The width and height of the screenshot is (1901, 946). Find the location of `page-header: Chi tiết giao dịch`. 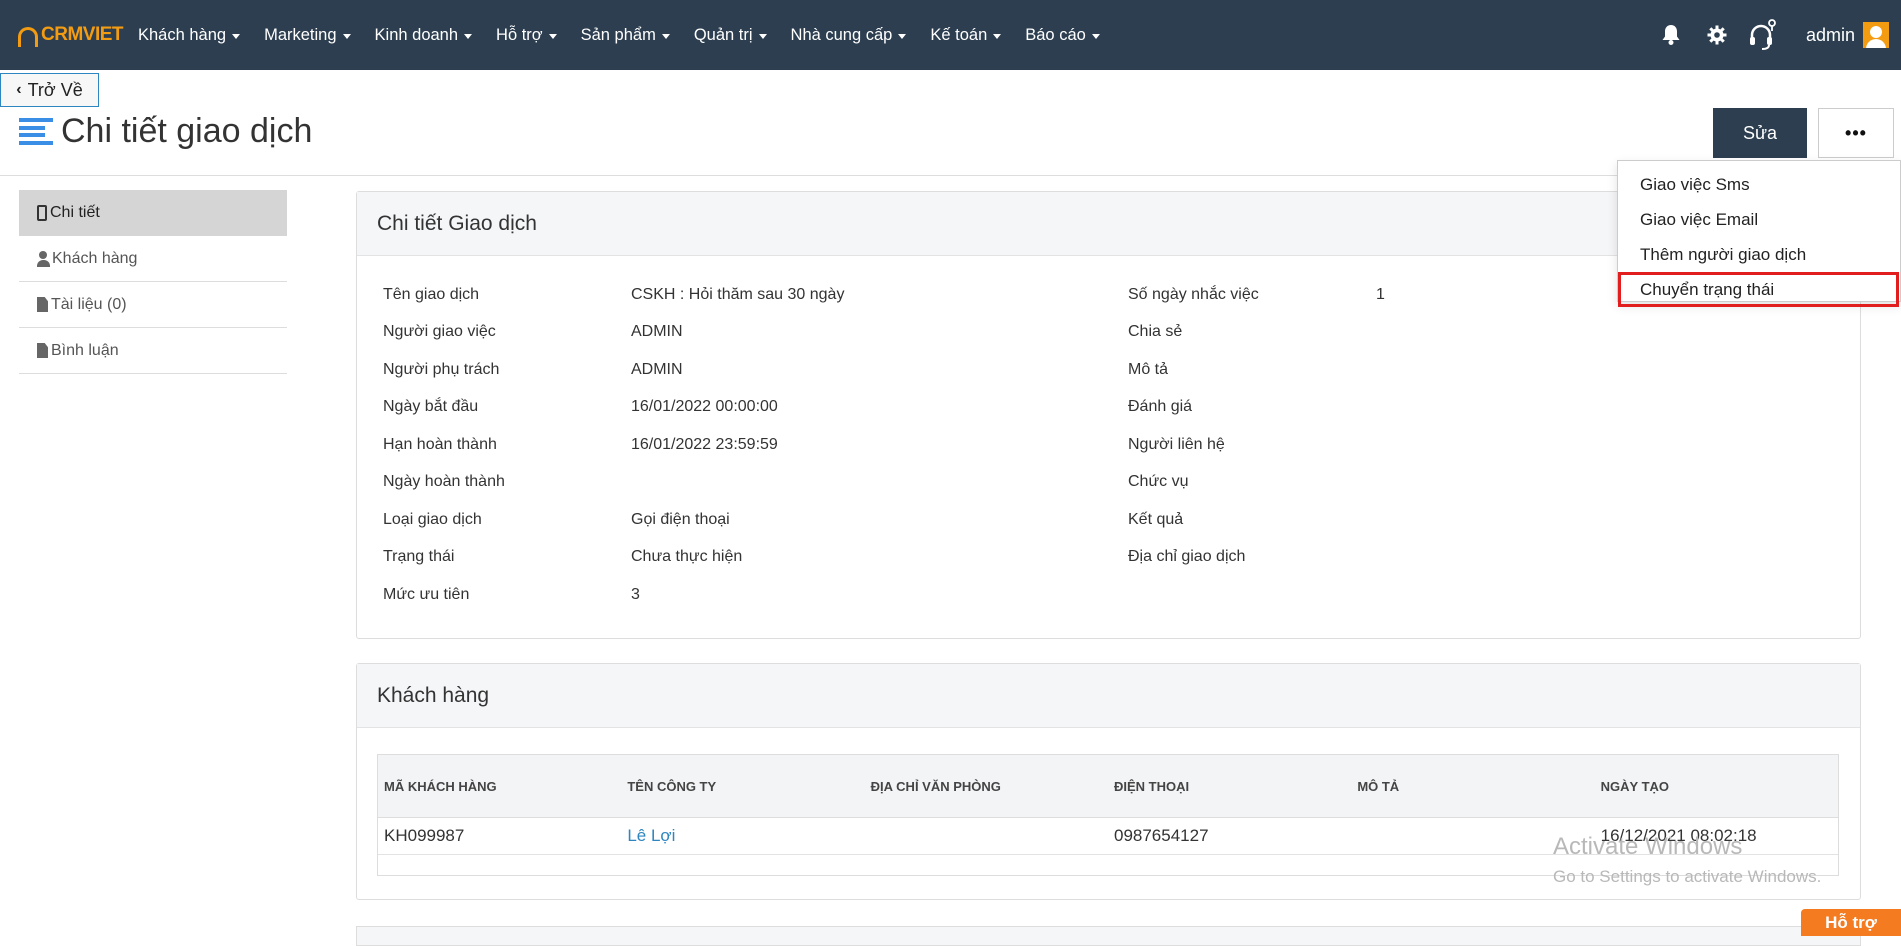

page-header: Chi tiết giao dịch is located at coordinates (165, 131).